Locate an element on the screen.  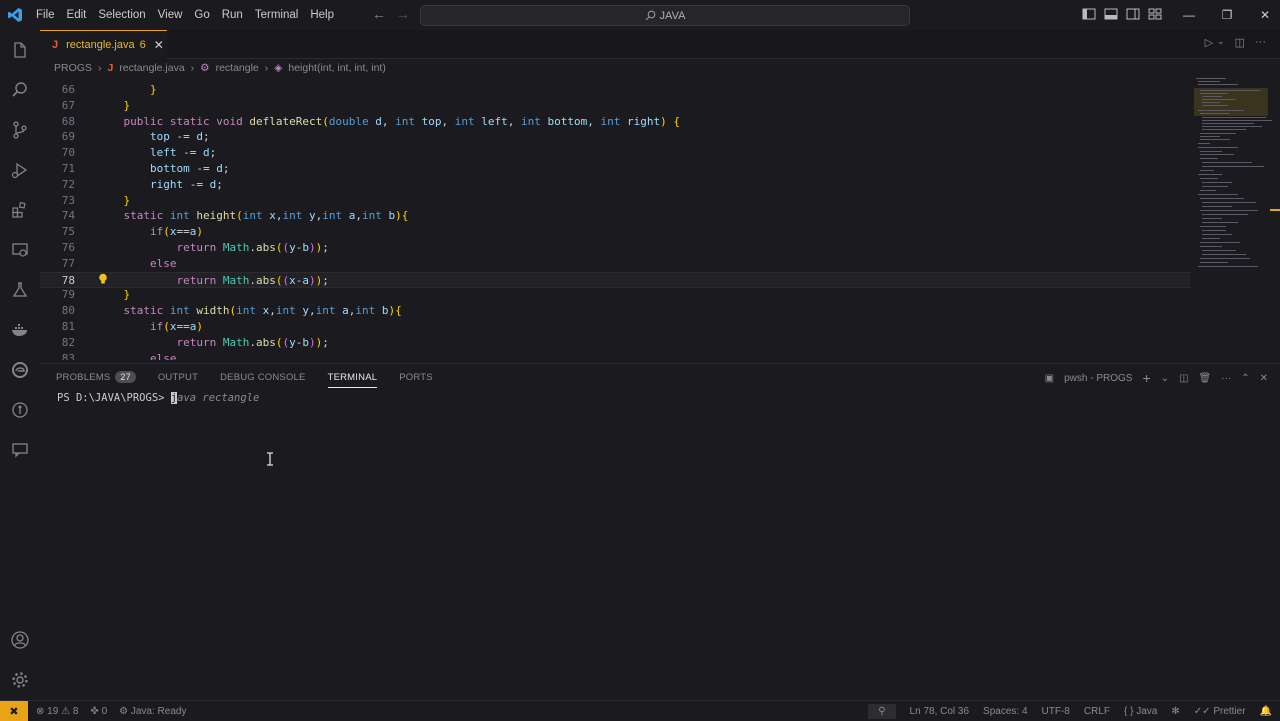
settings-gear-icon is located at coordinates (20, 680).